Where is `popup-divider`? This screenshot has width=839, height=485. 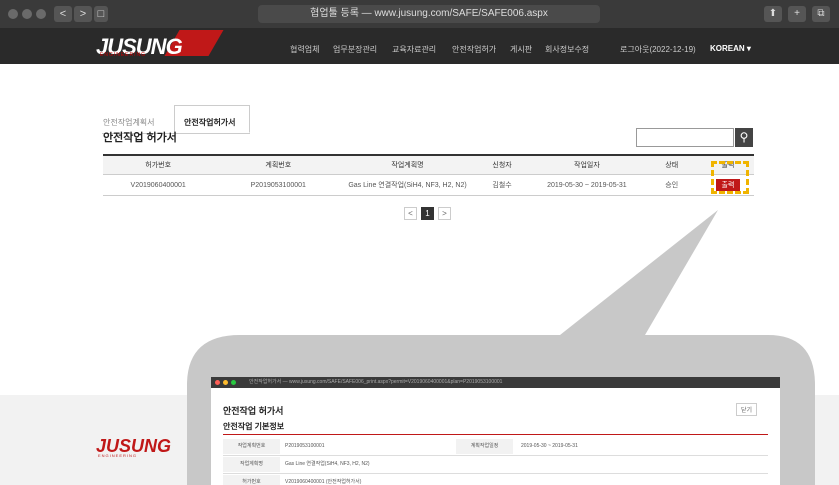
popup-divider is located at coordinates (495, 434).